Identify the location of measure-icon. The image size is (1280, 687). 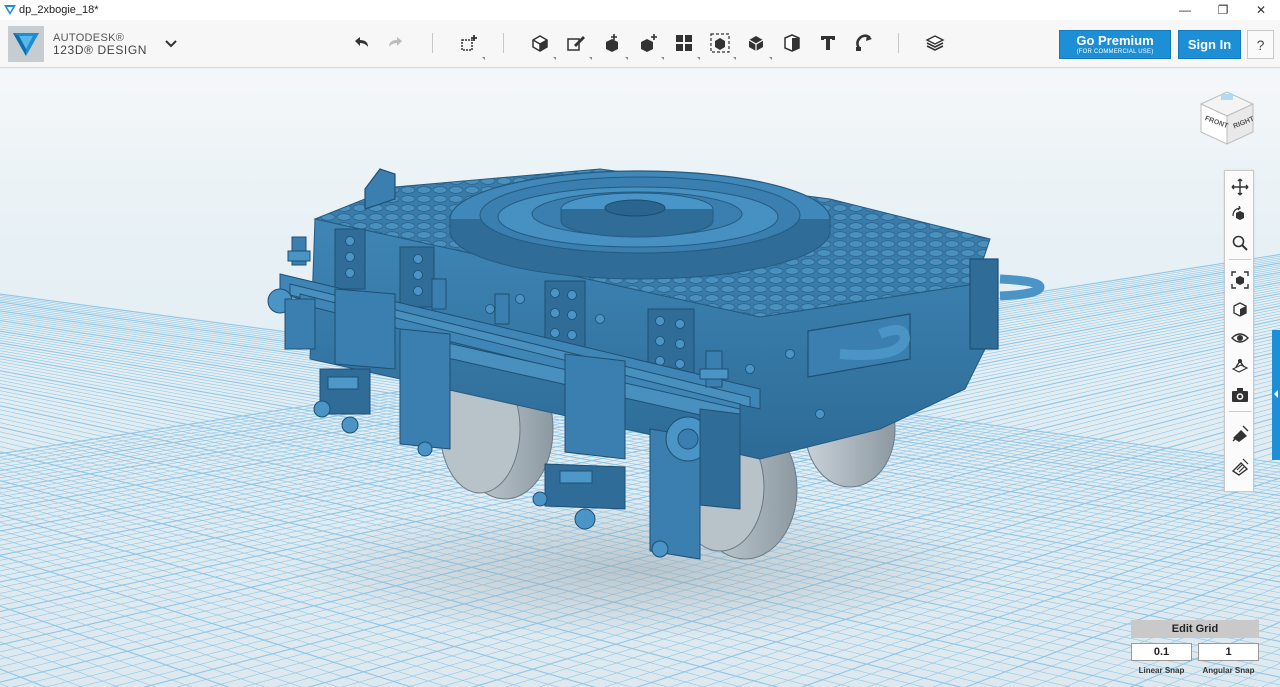
(792, 43).